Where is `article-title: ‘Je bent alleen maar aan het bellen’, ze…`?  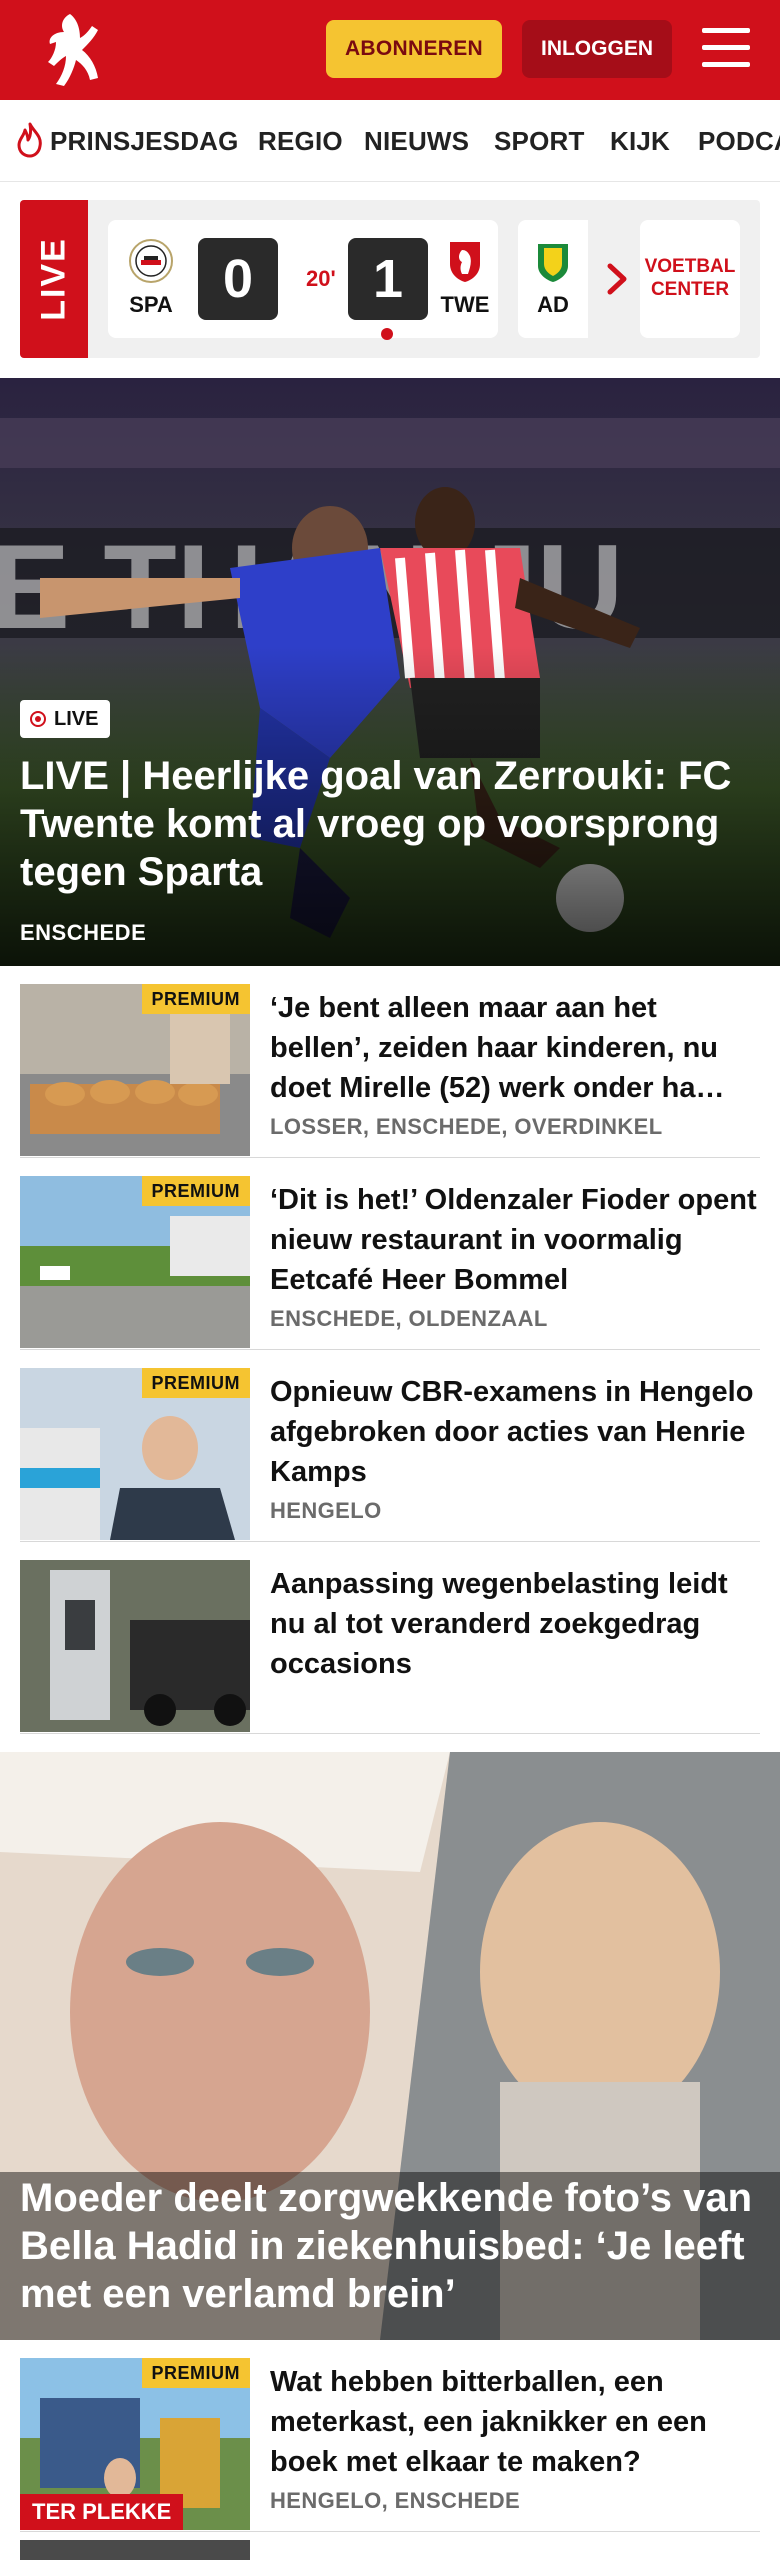
article-title: ‘Je bent alleen maar aan het bellen’, ze… is located at coordinates (515, 1048).